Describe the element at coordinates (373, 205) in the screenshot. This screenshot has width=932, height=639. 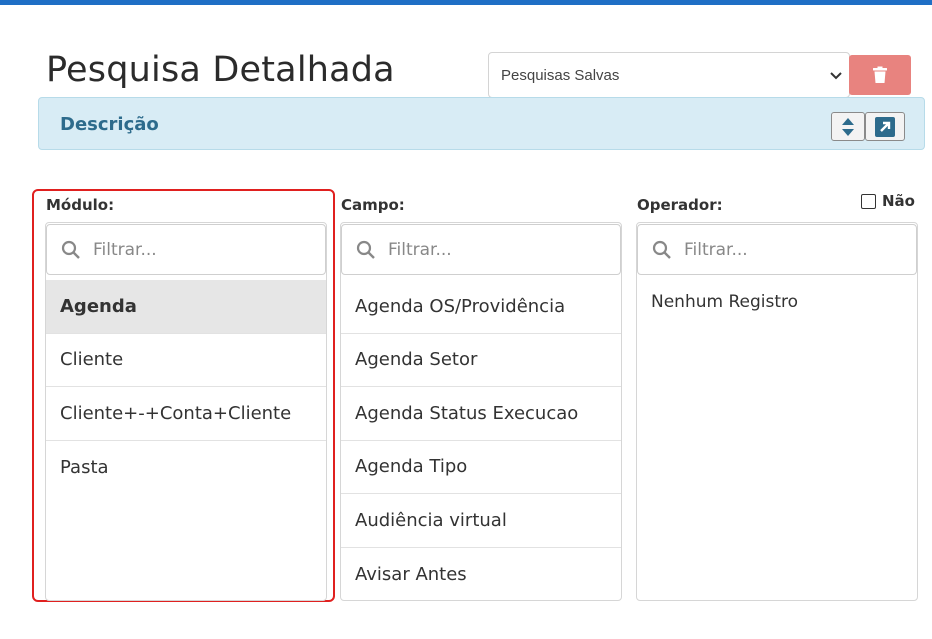
I see `campo-label: Campo:` at that location.